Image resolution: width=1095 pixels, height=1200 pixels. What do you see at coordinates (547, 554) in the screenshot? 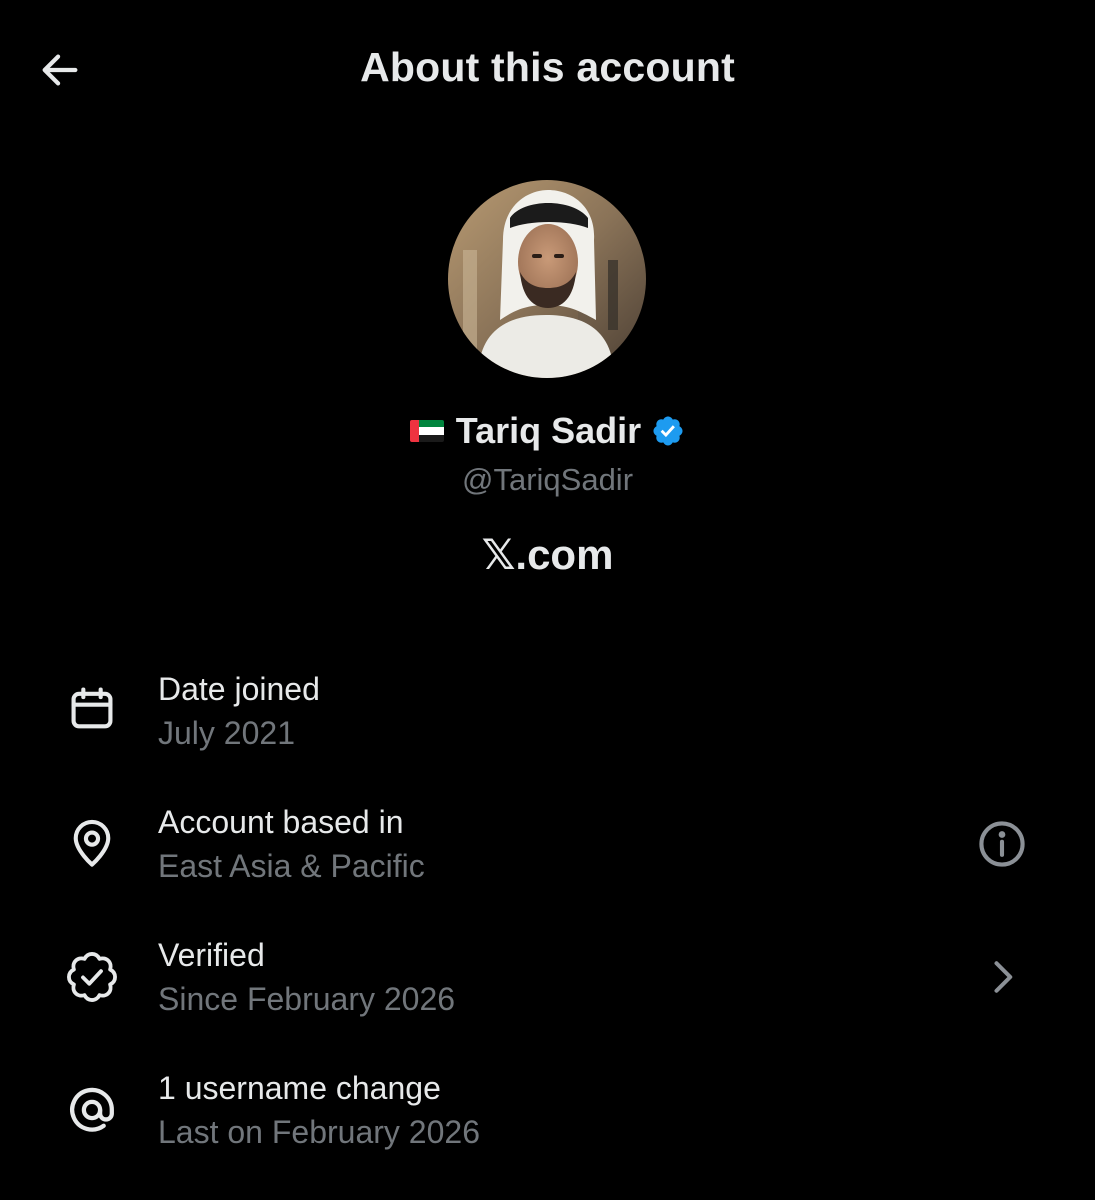
I see `site-label: 𝕏.com` at bounding box center [547, 554].